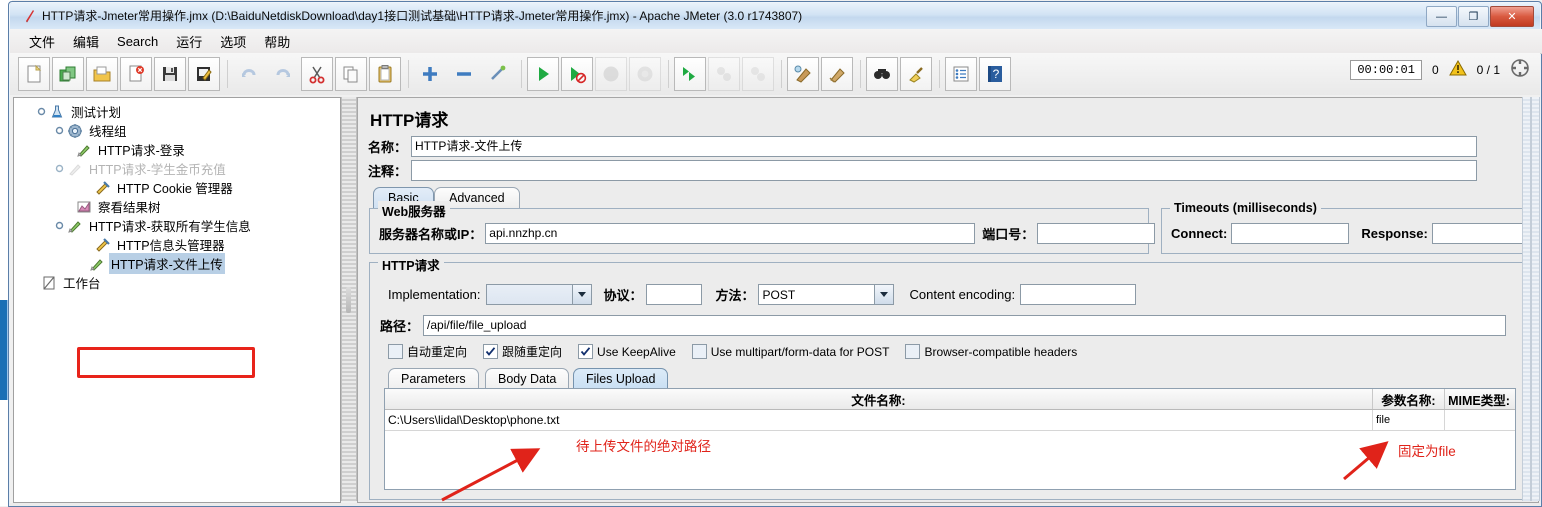 The width and height of the screenshot is (1542, 507). I want to click on tree-node-view-results: 察看结果树, so click(179, 206).